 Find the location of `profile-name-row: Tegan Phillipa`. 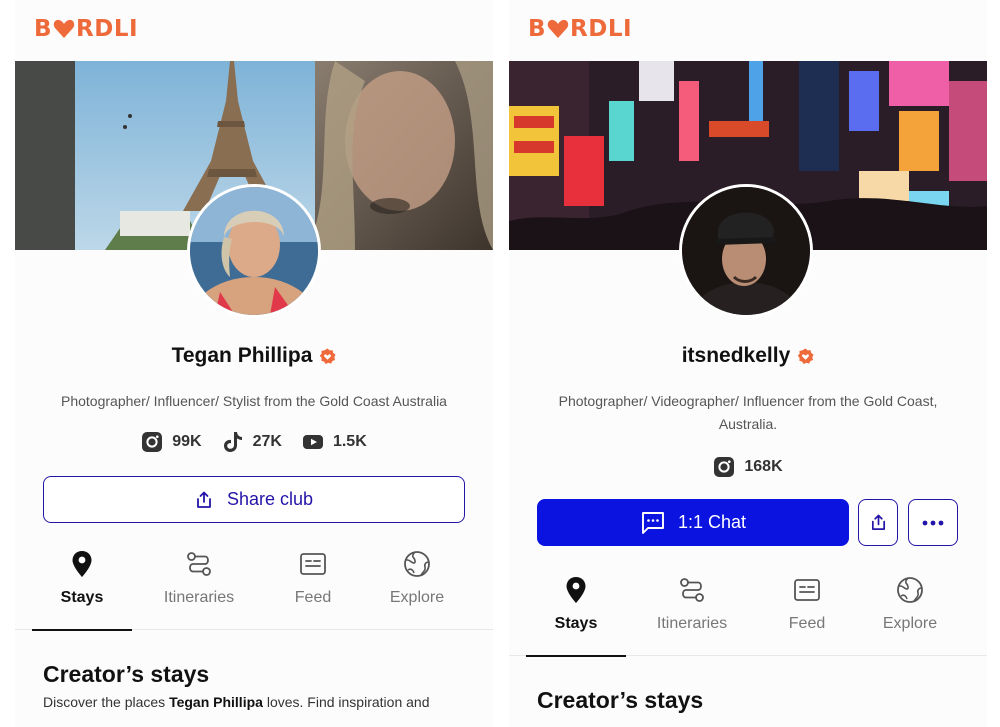

profile-name-row: Tegan Phillipa is located at coordinates (254, 356).